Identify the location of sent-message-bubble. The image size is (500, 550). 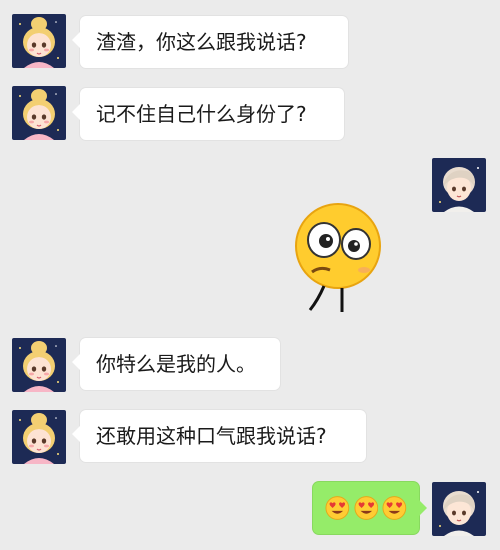
(370, 508).